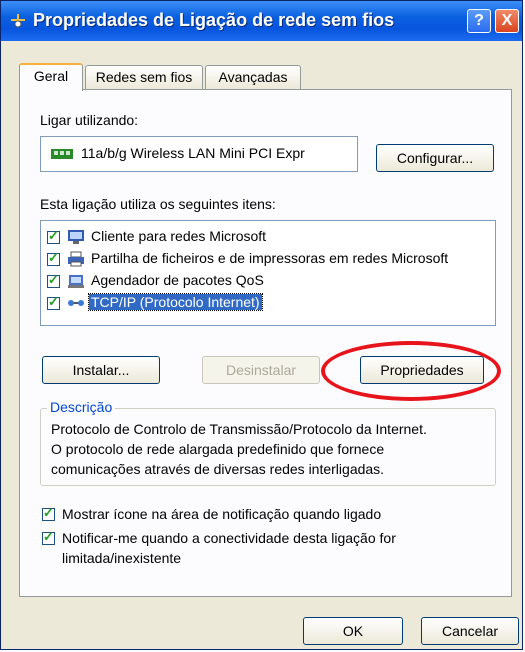 The width and height of the screenshot is (525, 652). I want to click on adapter-name: 11a/b/g Wireless LAN Mini PCI Expr, so click(193, 153).